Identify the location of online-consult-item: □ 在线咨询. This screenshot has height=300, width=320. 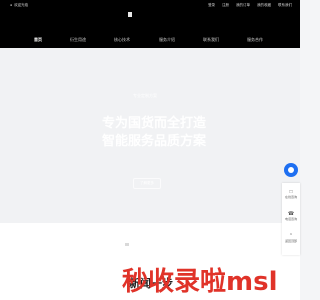
(291, 194).